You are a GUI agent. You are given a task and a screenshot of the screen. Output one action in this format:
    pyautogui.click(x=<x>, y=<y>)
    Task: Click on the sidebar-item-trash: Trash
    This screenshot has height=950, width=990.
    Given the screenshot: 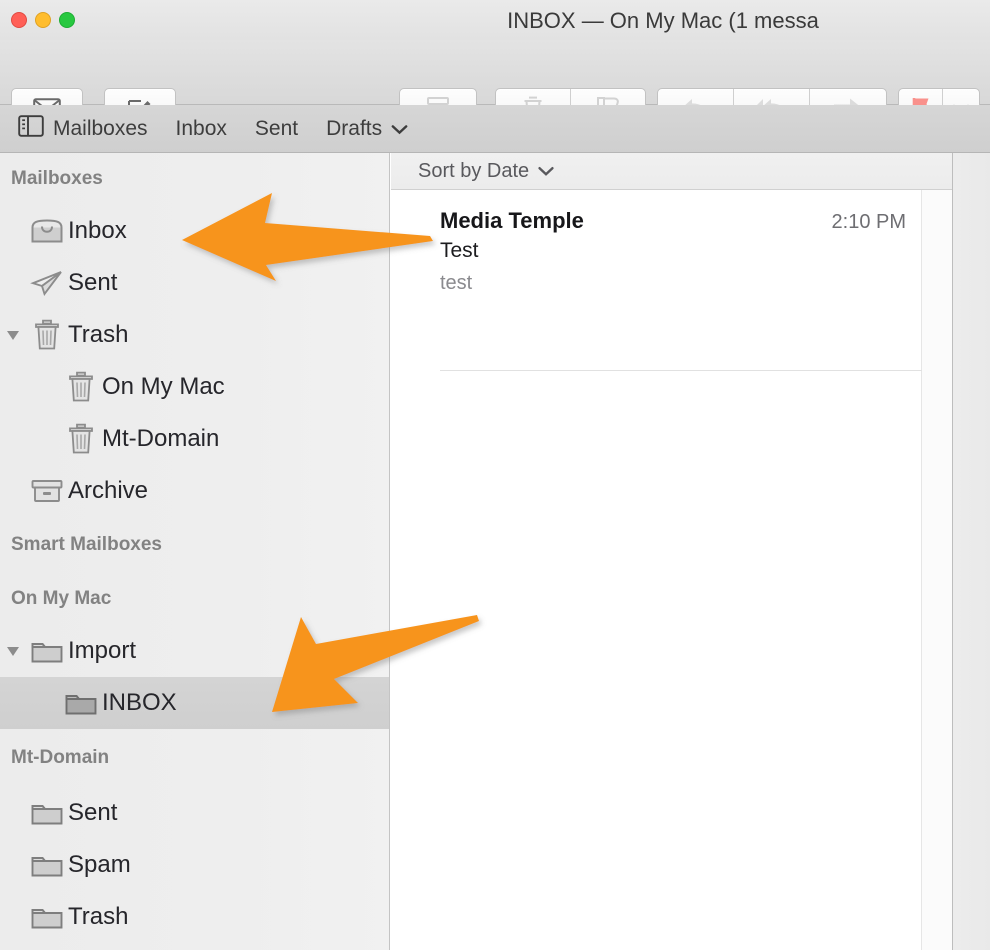 What is the action you would take?
    pyautogui.click(x=194, y=335)
    